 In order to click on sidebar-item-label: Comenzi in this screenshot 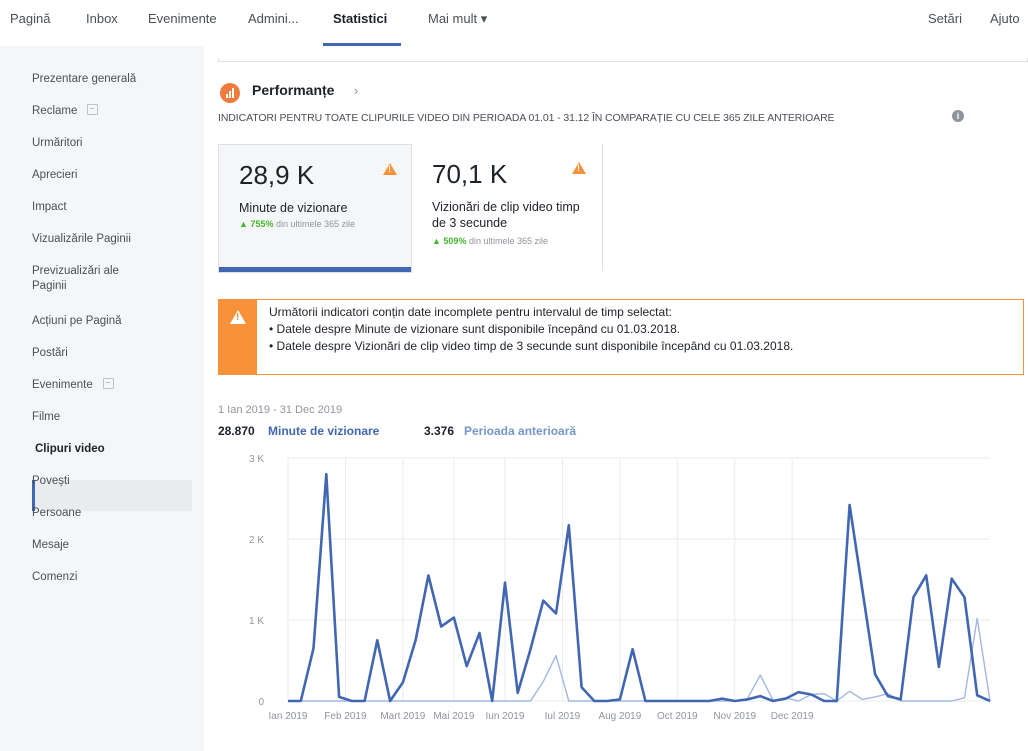, I will do `click(55, 577)`.